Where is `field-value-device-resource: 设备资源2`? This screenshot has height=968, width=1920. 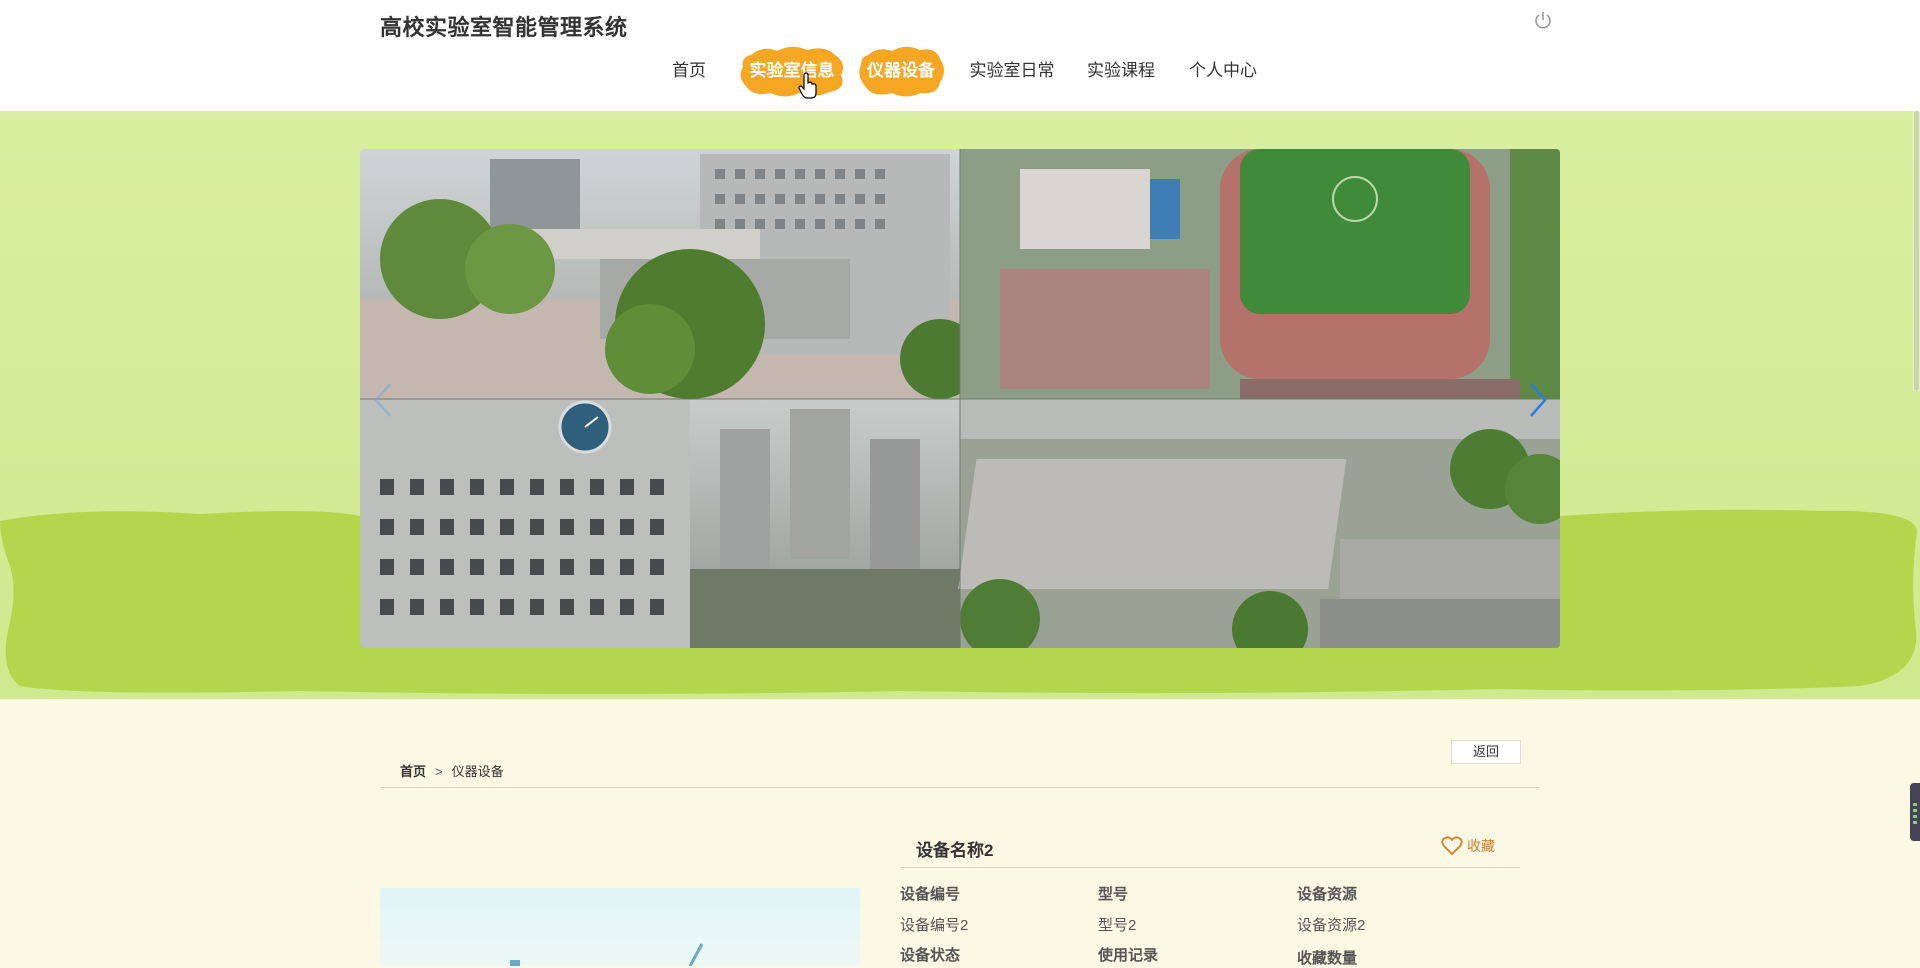 field-value-device-resource: 设备资源2 is located at coordinates (1331, 924).